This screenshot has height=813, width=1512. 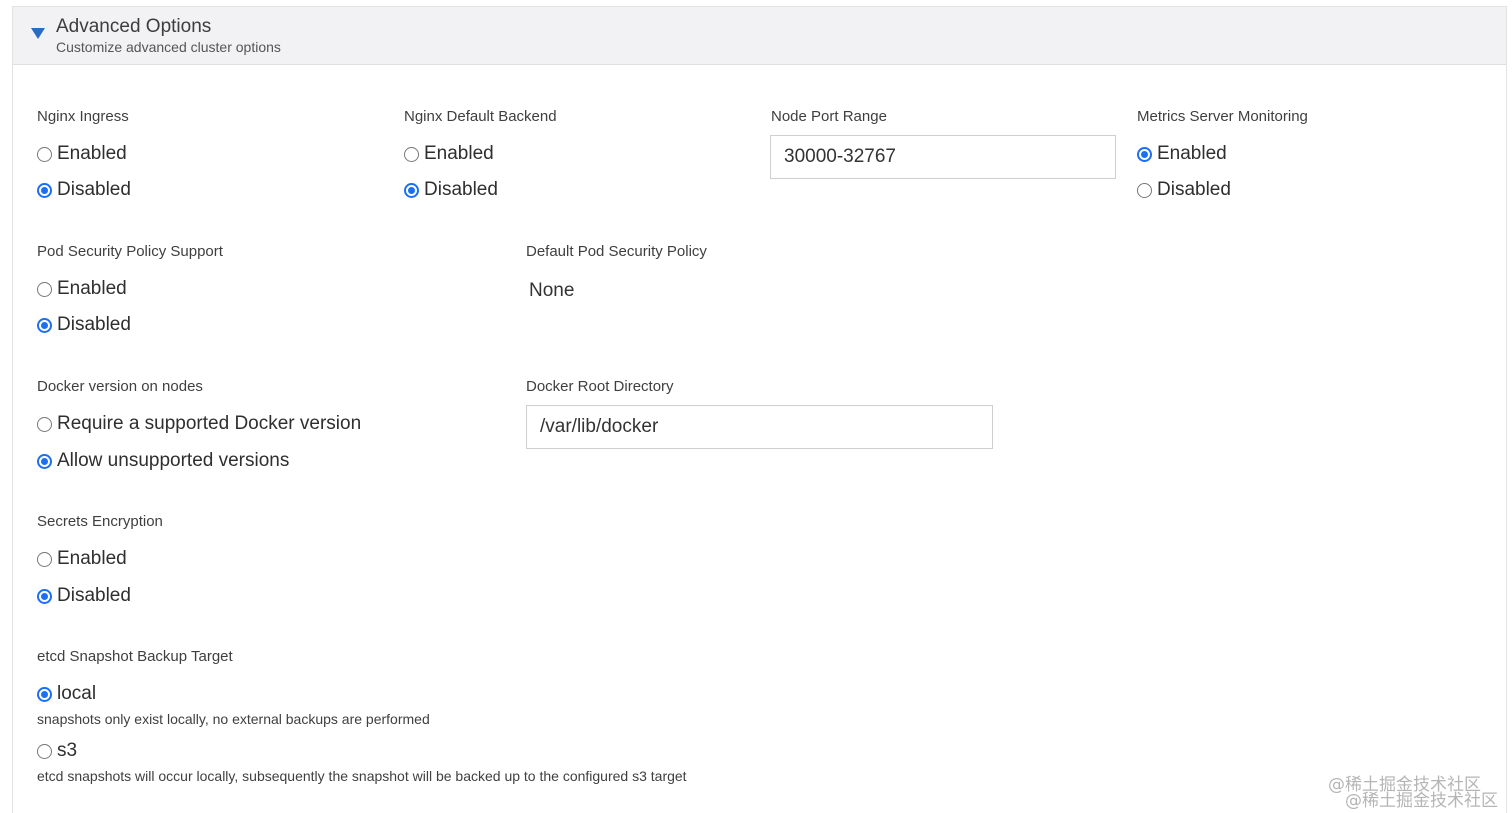 I want to click on docker-allow-unsupported-radio, so click(x=44, y=461).